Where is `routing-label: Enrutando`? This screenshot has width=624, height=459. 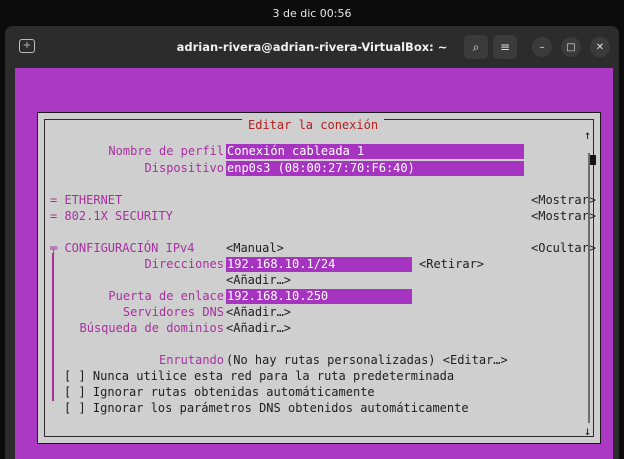 routing-label: Enrutando is located at coordinates (191, 360).